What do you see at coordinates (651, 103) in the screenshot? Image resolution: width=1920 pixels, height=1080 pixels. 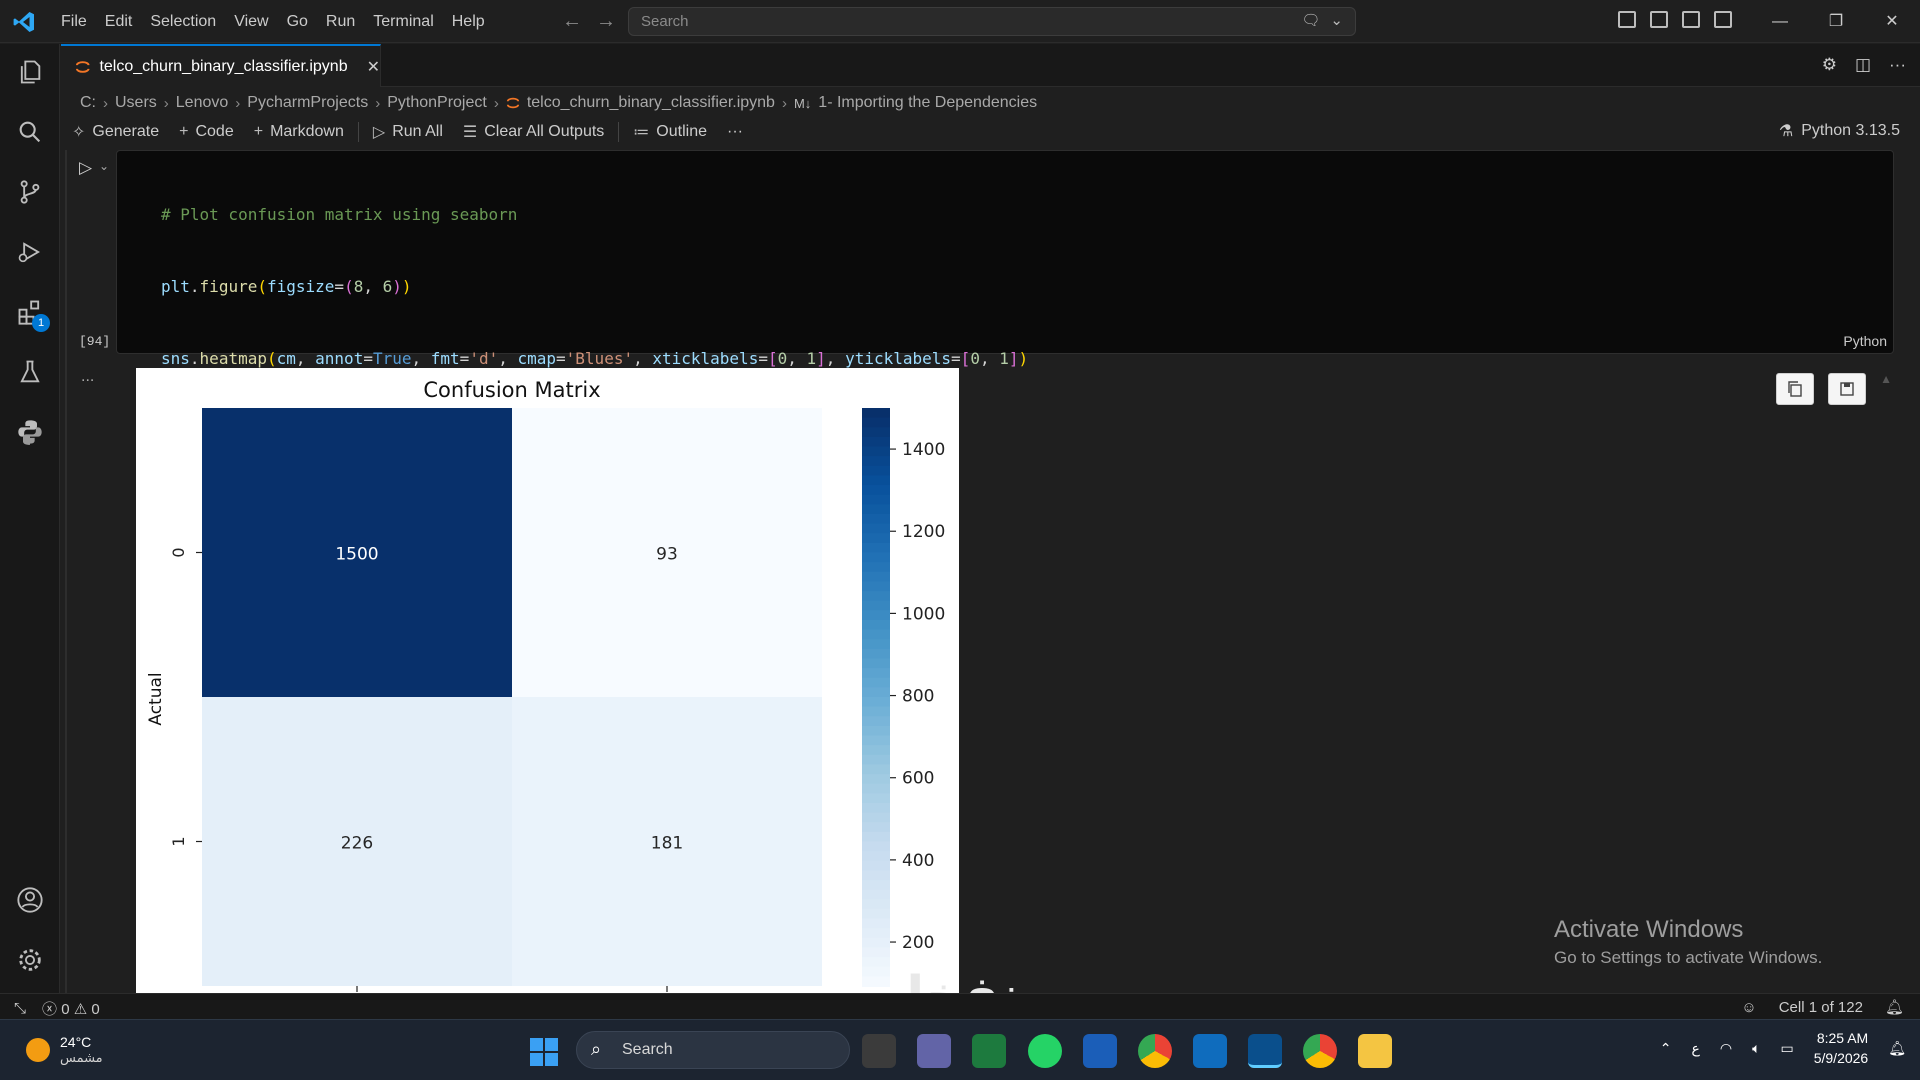 I see `breadcrumb-notebook: telco_churn_binary_classifier.ipynb` at bounding box center [651, 103].